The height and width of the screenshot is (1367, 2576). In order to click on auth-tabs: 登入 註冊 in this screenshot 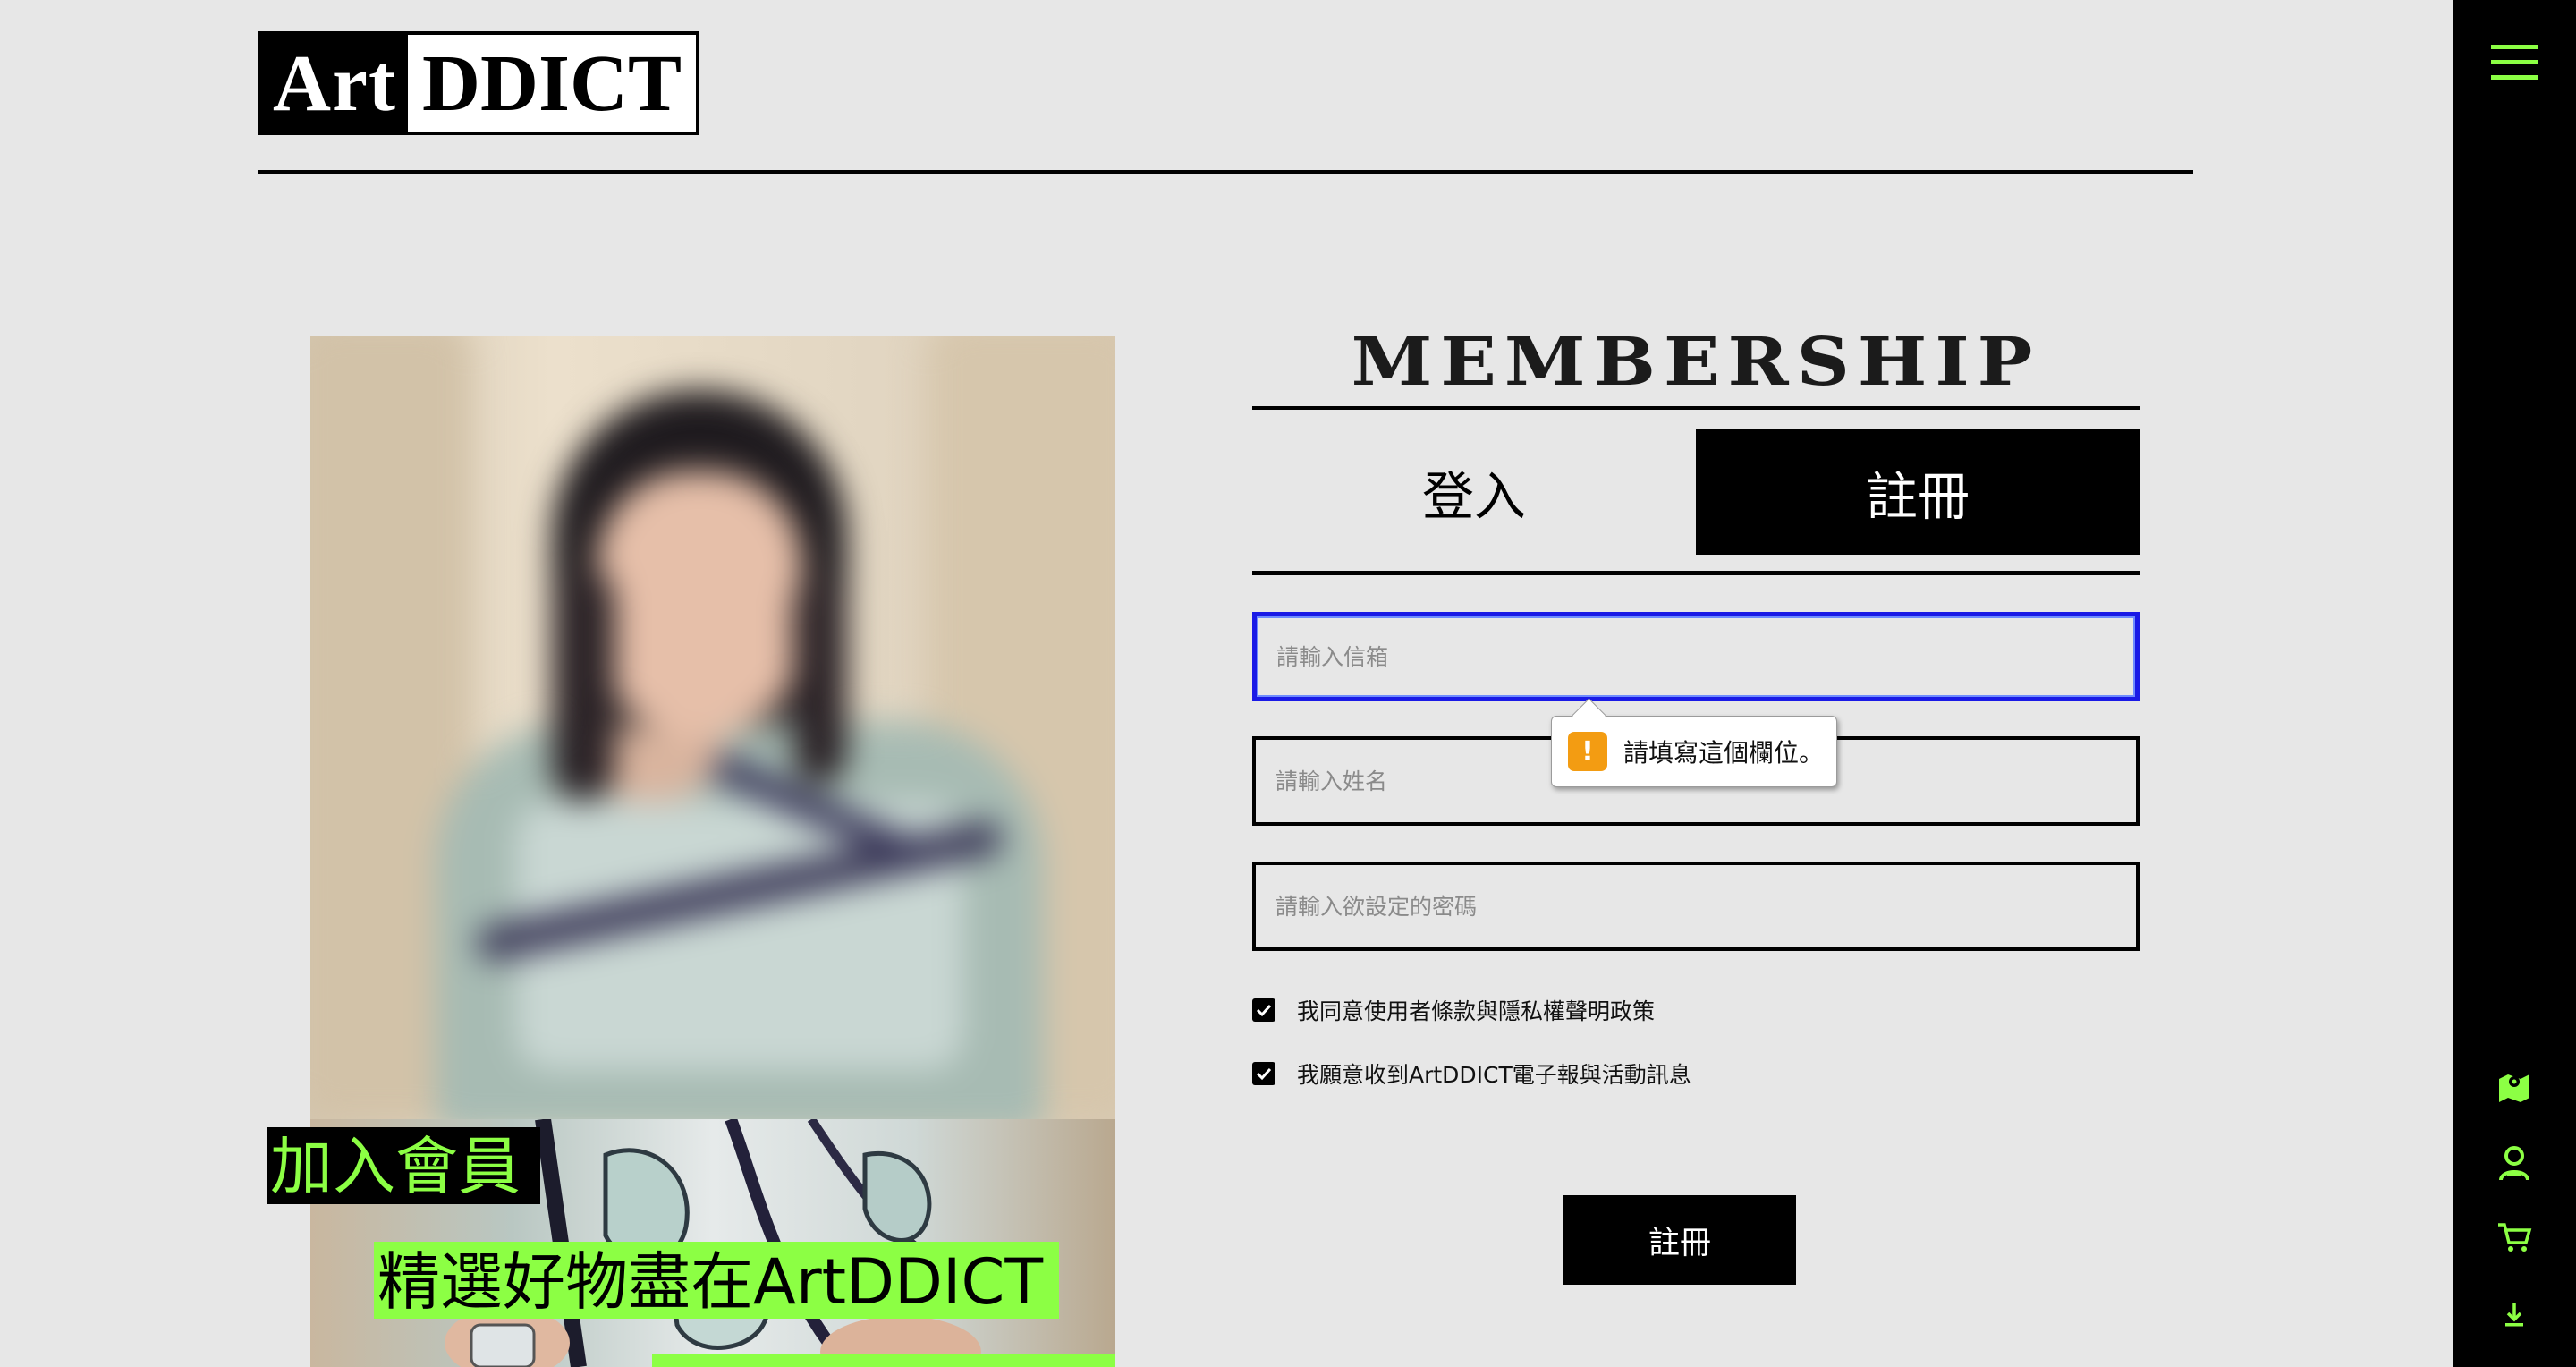, I will do `click(1696, 492)`.